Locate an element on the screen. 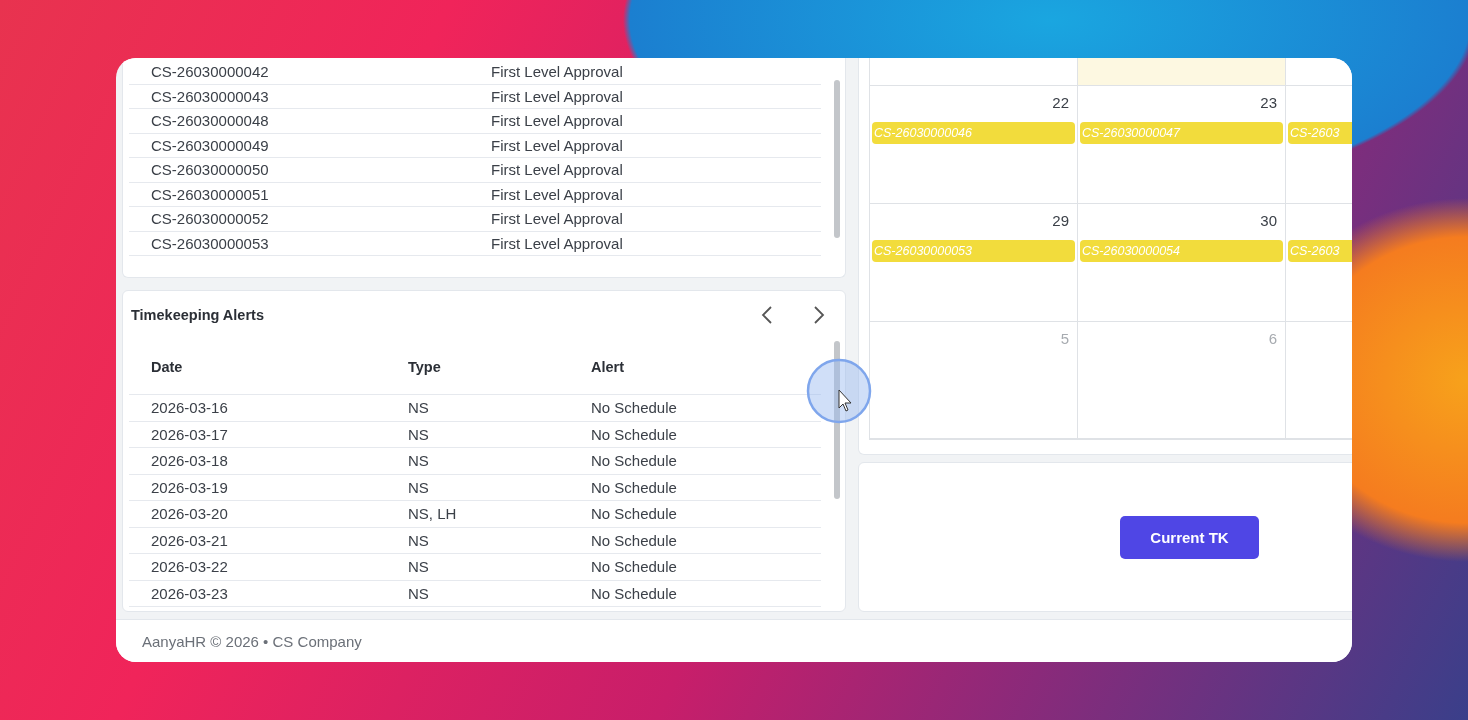 The image size is (1468, 720). table-cell-text: 2026-03-16 is located at coordinates (189, 408).